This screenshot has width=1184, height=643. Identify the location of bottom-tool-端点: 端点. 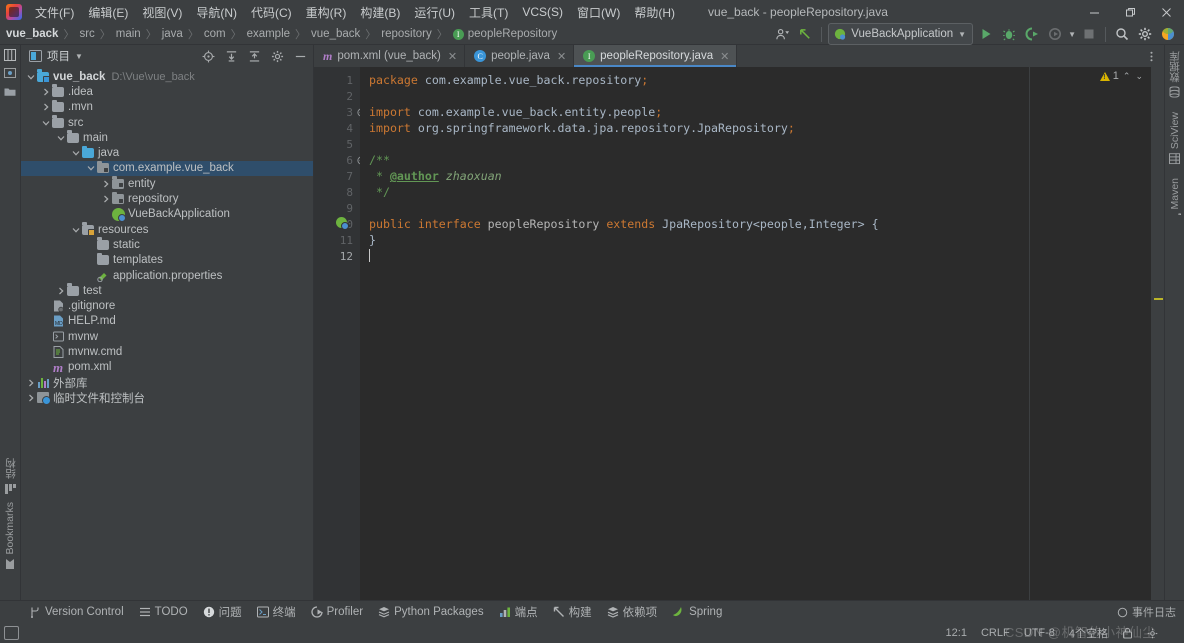
(518, 612).